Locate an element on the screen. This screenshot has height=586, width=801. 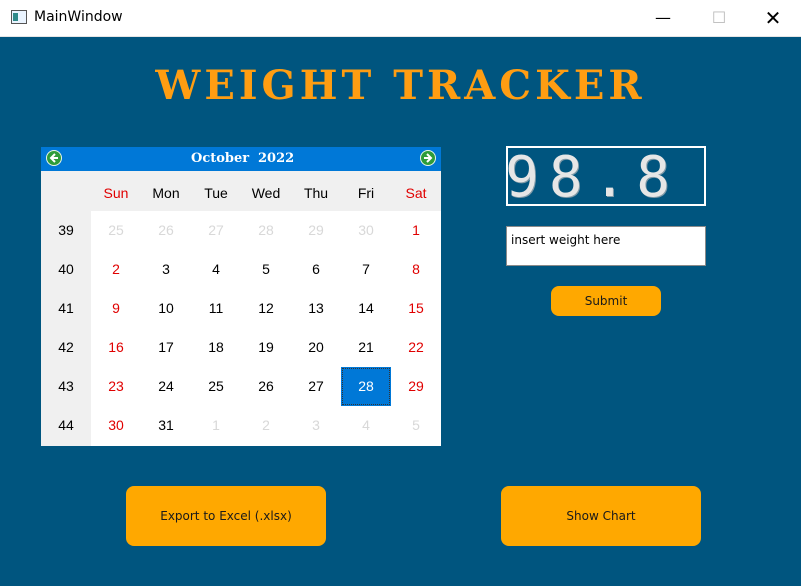
weight-display: 98.8 is located at coordinates (605, 177).